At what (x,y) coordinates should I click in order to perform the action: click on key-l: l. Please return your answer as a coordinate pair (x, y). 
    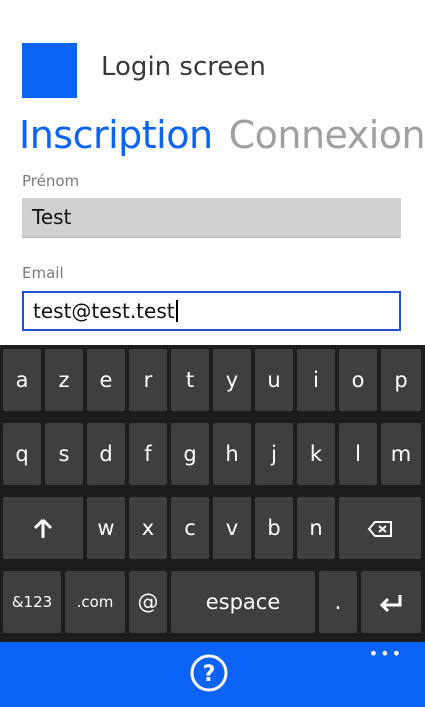
    Looking at the image, I should click on (358, 454).